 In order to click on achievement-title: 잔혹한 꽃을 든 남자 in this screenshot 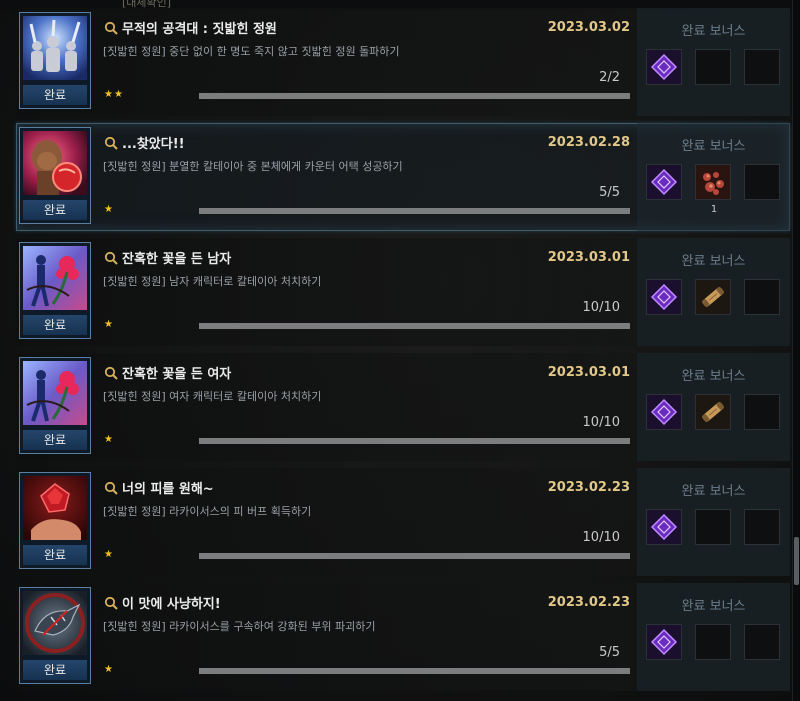, I will do `click(177, 259)`.